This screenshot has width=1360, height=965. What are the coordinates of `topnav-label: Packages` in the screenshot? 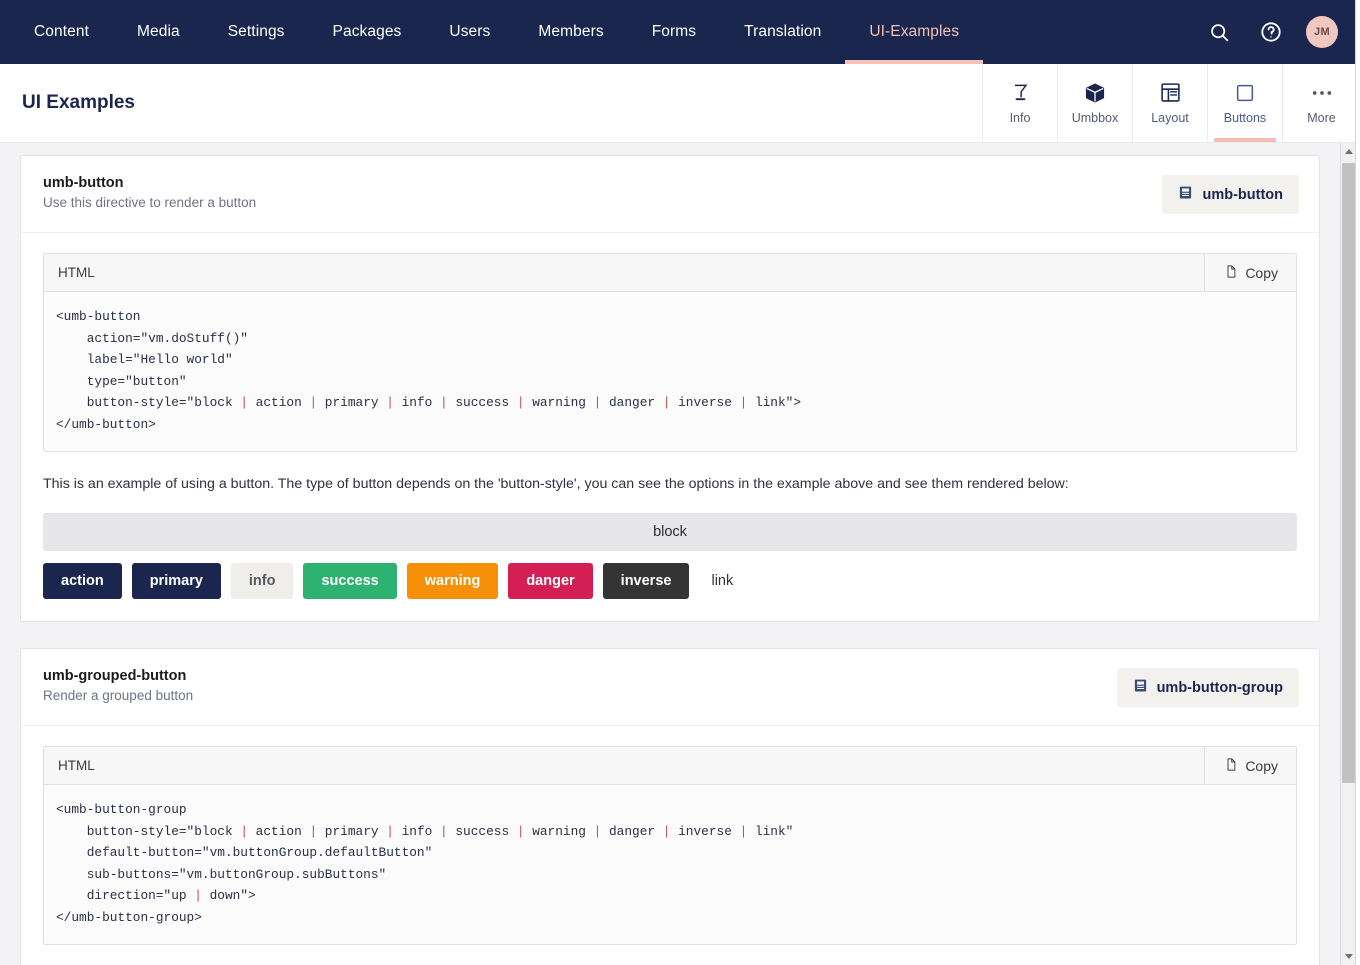 It's located at (367, 31).